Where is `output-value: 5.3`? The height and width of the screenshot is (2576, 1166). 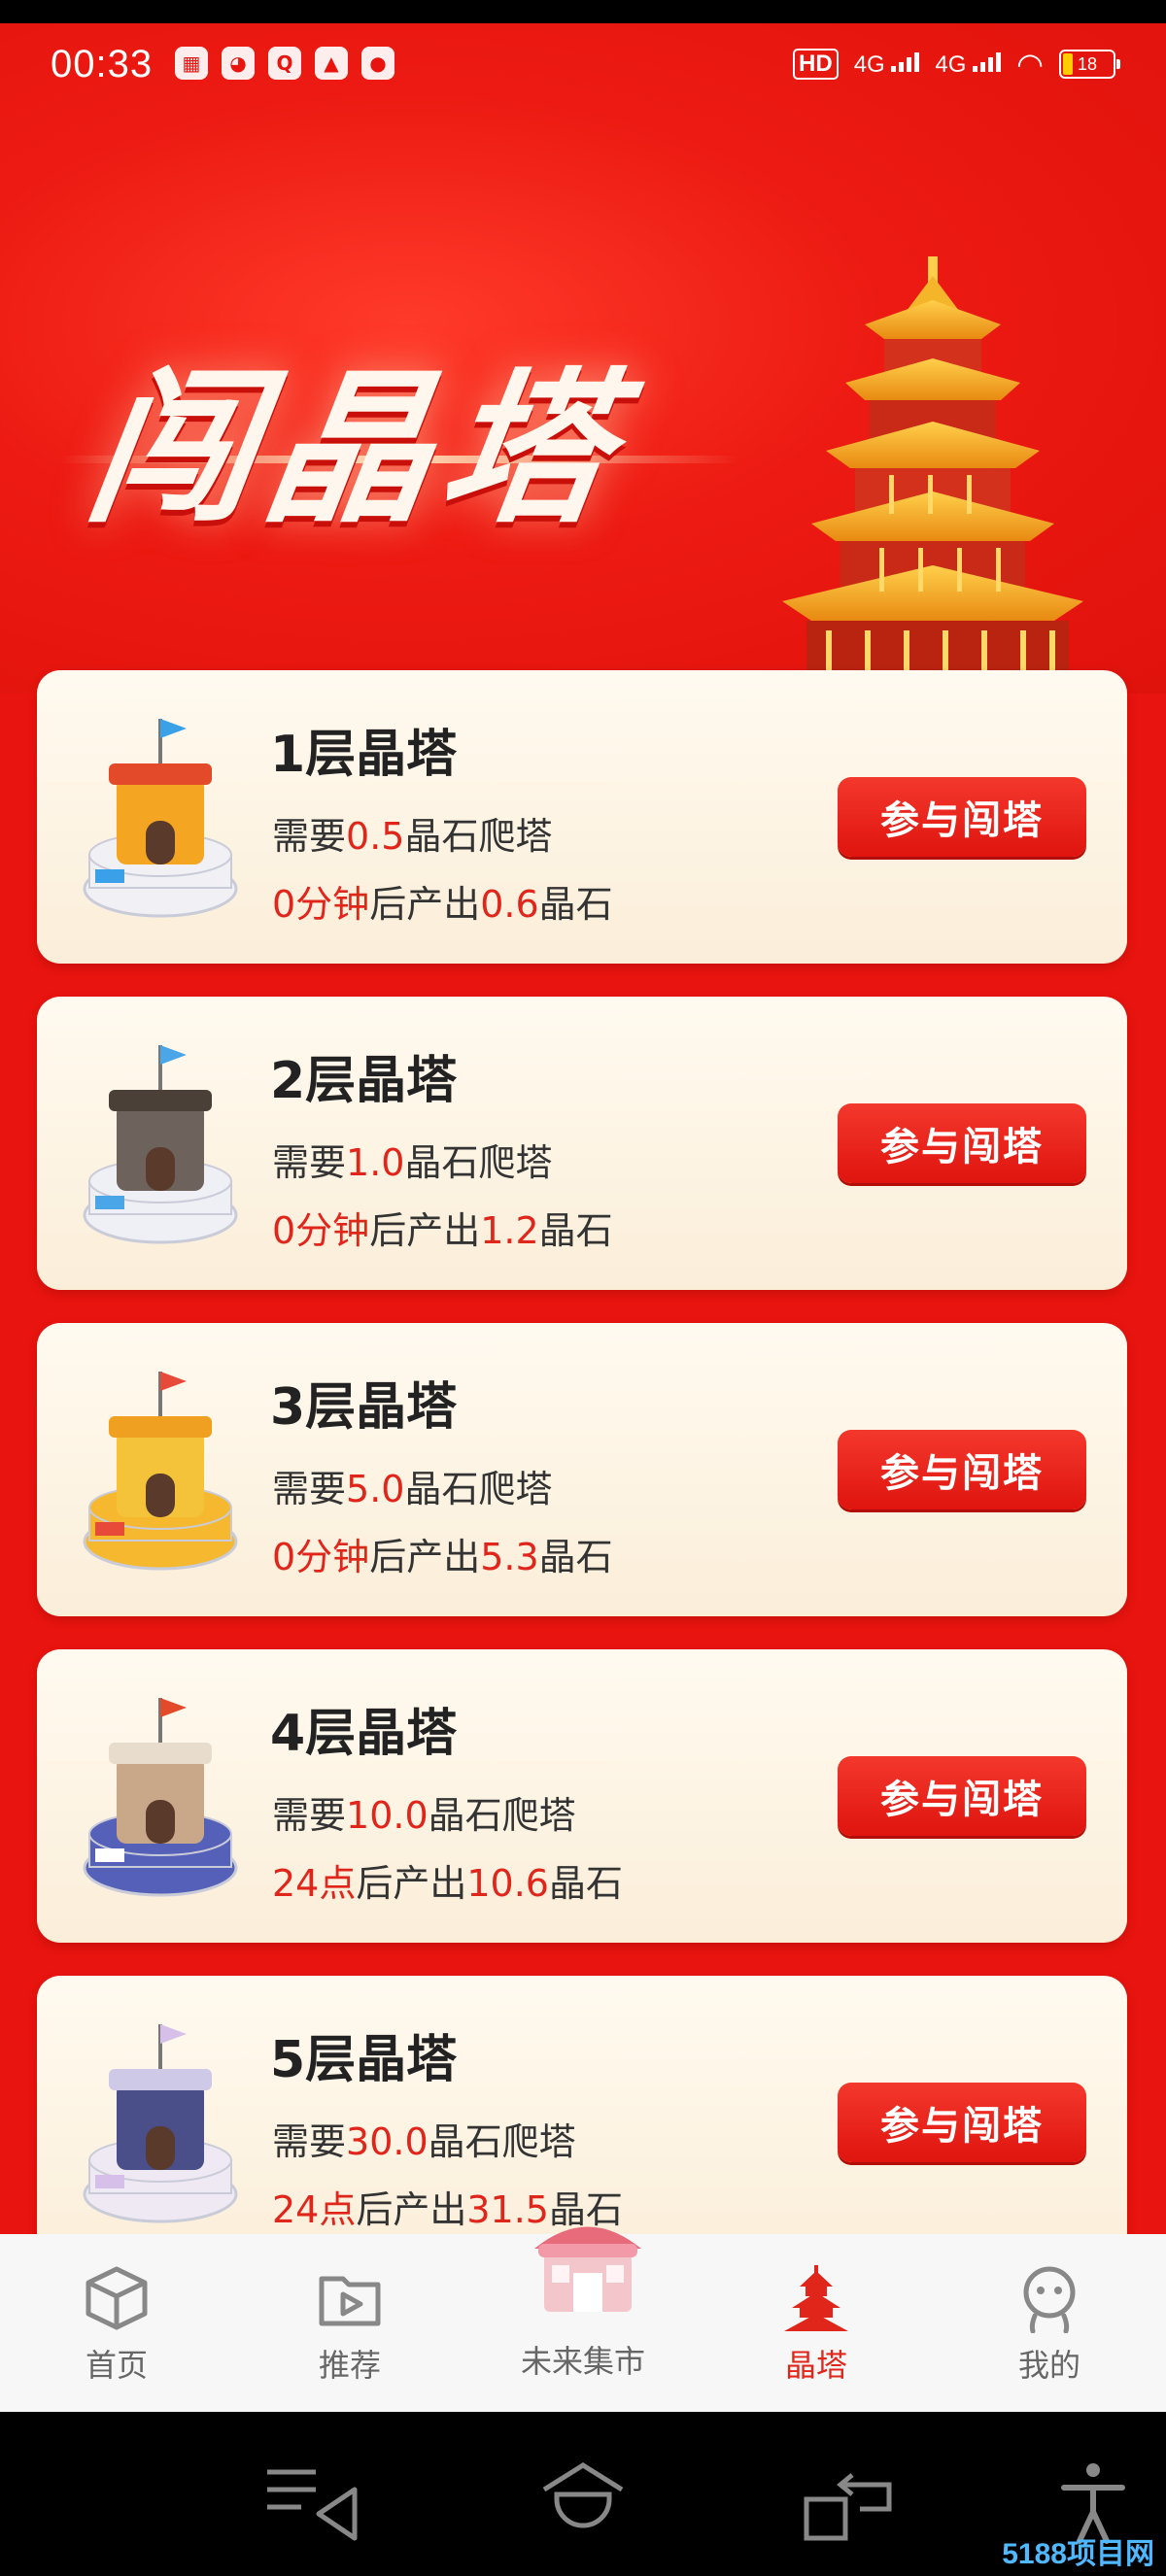
output-value: 5.3 is located at coordinates (509, 1557).